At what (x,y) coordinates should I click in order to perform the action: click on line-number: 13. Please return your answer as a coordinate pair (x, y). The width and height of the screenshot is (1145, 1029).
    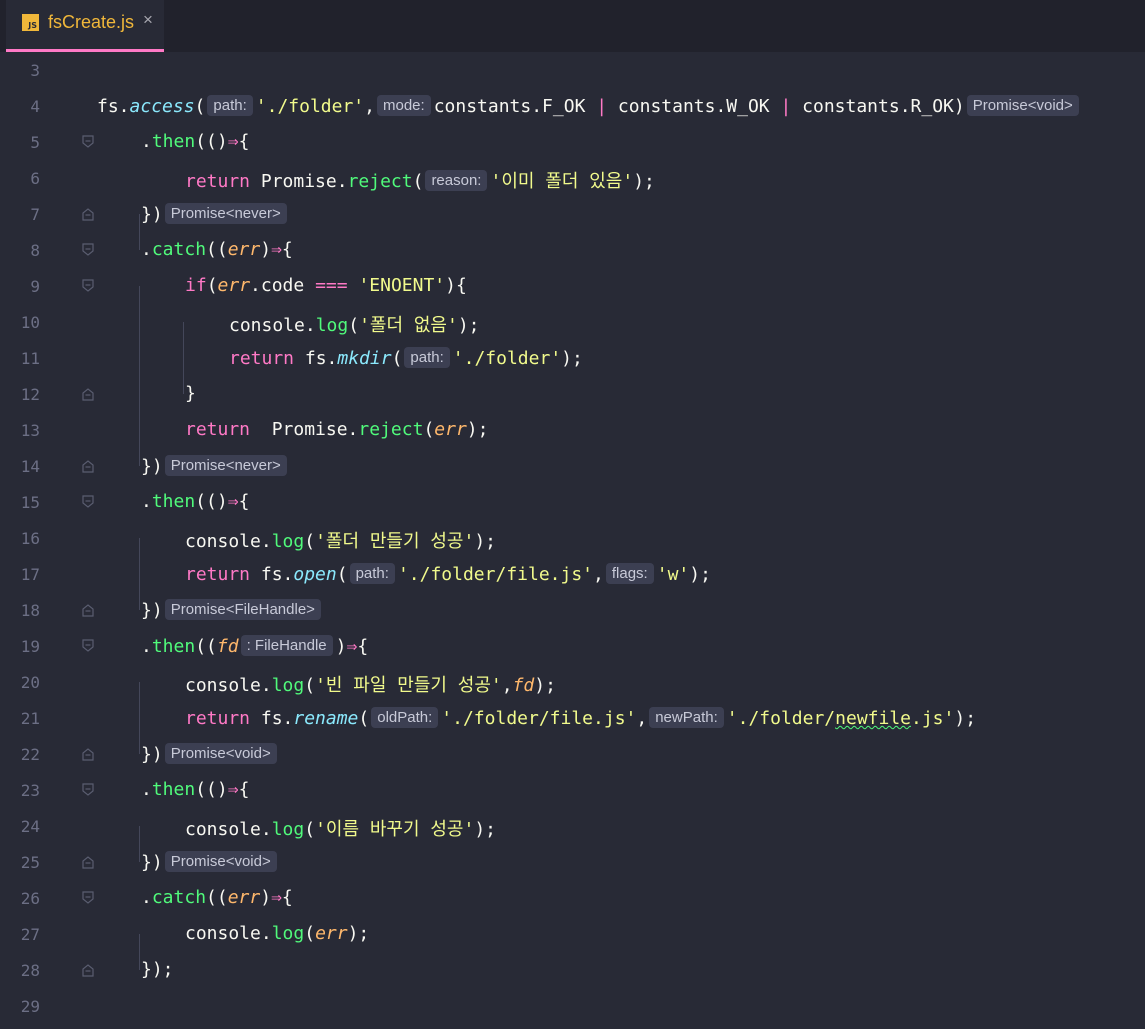
    Looking at the image, I should click on (30, 430).